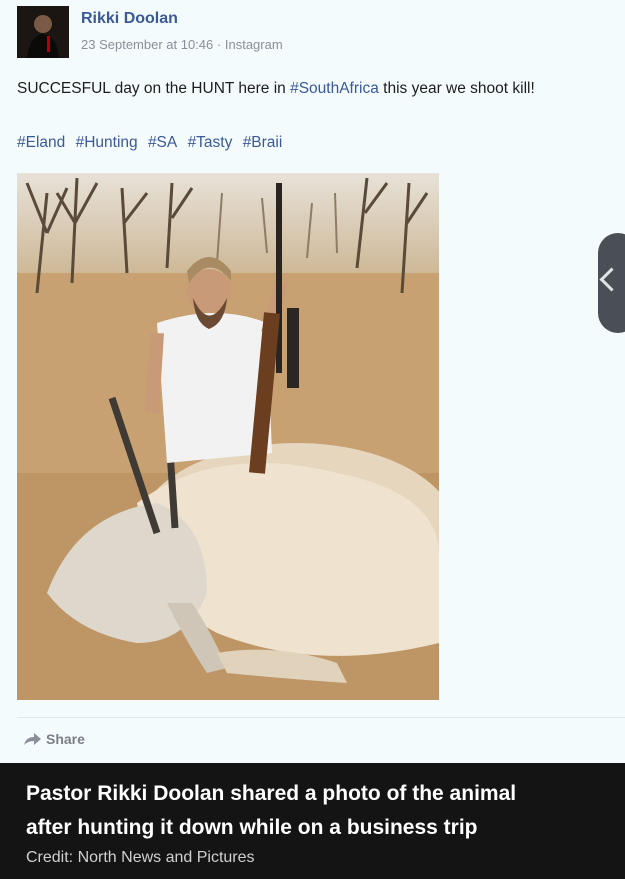  Describe the element at coordinates (107, 142) in the screenshot. I see `hashtag-hunting: #Hunting` at that location.